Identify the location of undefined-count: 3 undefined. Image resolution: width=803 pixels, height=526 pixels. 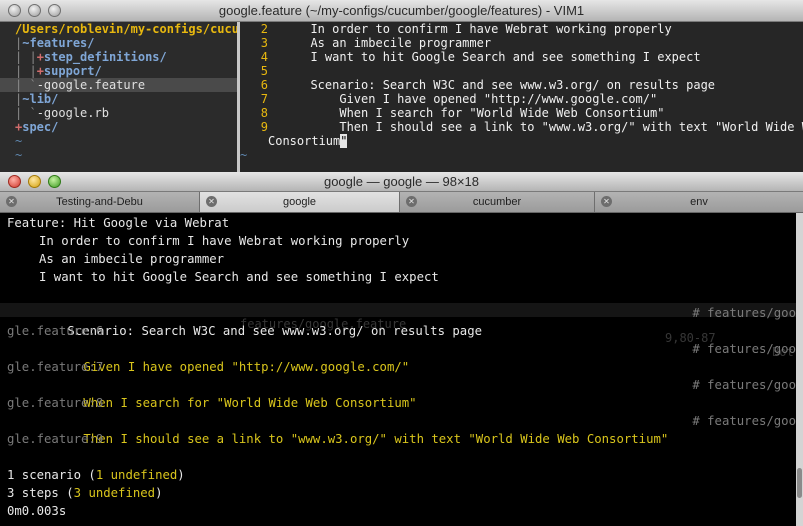
(114, 493).